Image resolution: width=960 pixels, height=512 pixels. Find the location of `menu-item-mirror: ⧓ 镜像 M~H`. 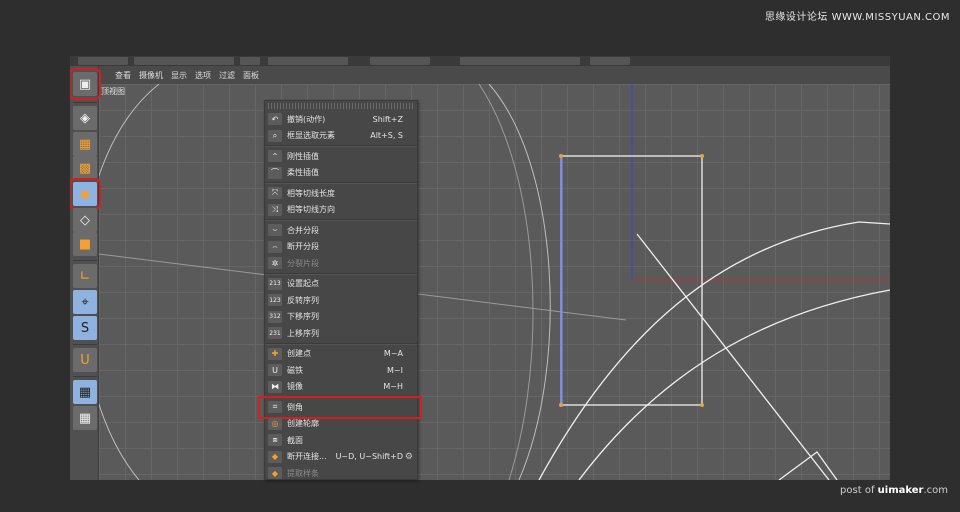

menu-item-mirror: ⧓ 镜像 M~H is located at coordinates (341, 387).